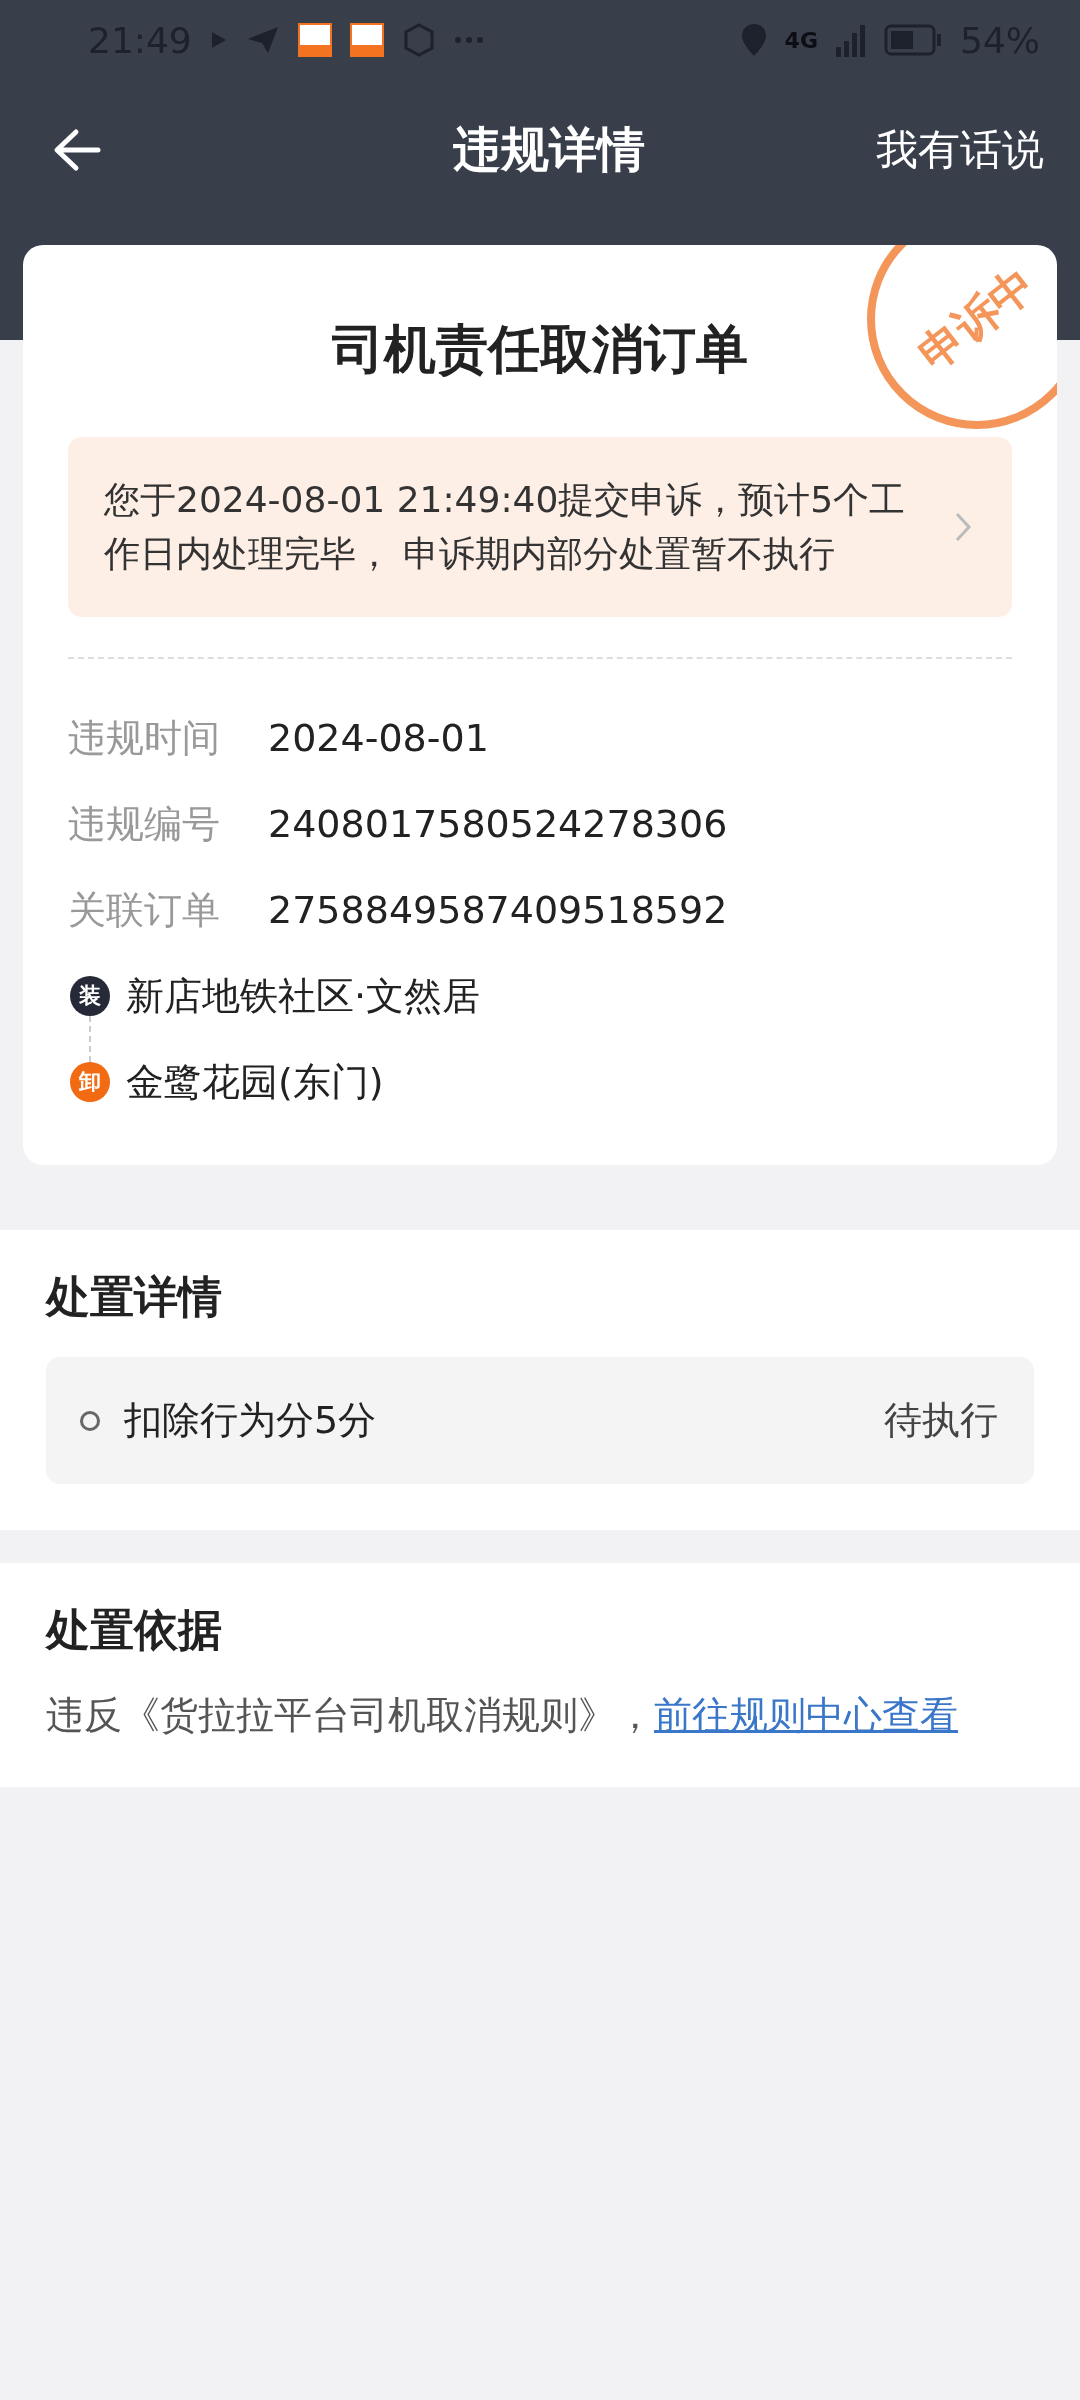 This screenshot has width=1080, height=2400. What do you see at coordinates (851, 40) in the screenshot?
I see `signal-icon` at bounding box center [851, 40].